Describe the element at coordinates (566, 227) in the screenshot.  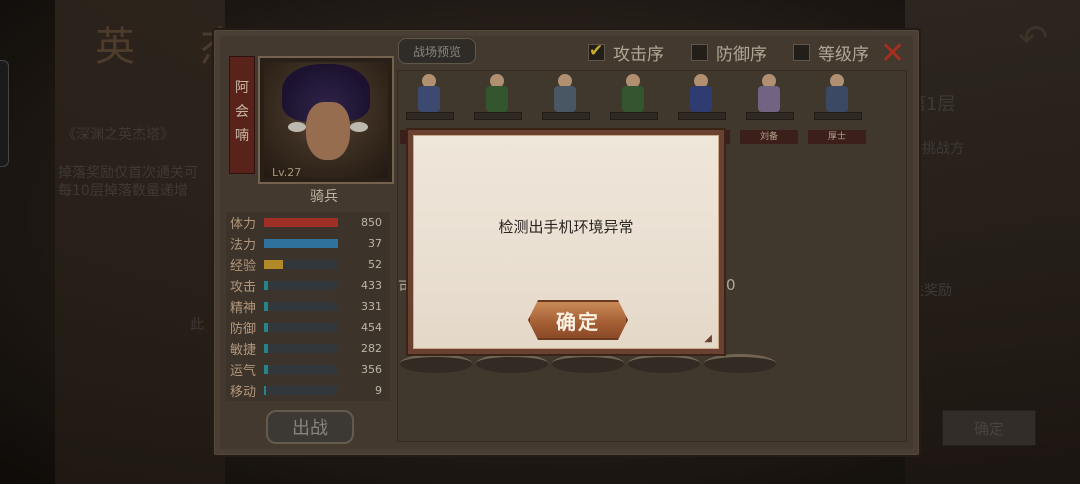
I see `alert-message: 检测出手机环境异常` at that location.